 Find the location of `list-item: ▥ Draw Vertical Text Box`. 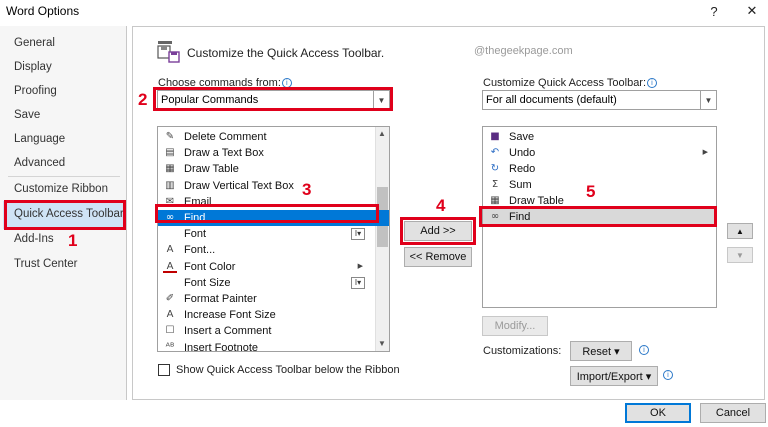

list-item: ▥ Draw Vertical Text Box is located at coordinates (273, 186).